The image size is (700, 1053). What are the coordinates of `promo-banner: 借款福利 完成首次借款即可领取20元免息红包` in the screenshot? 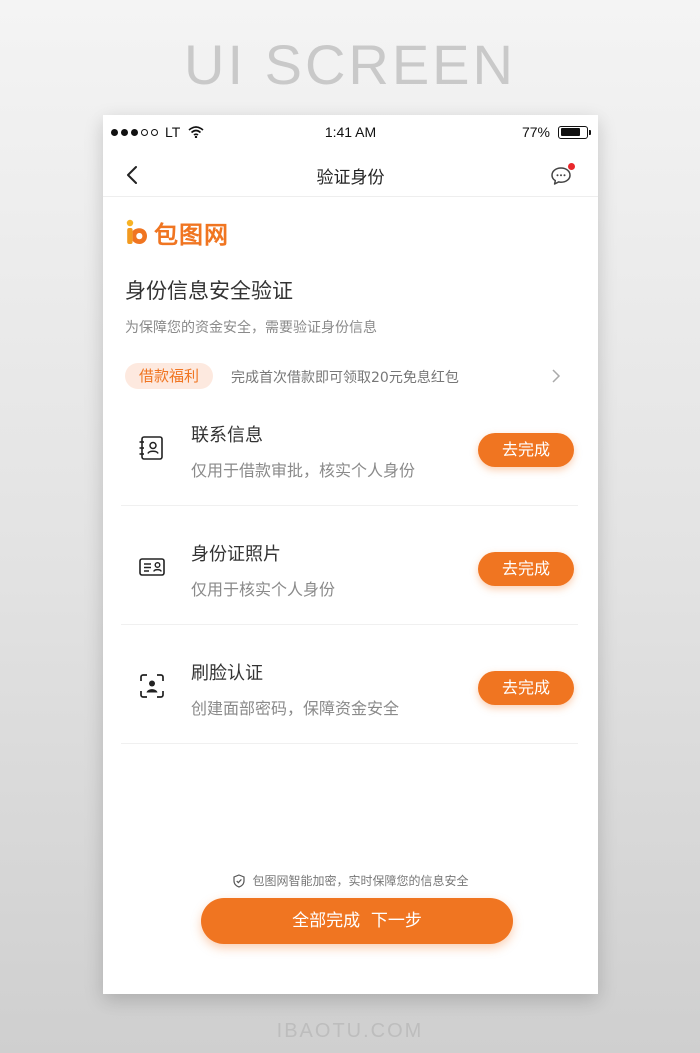 It's located at (345, 376).